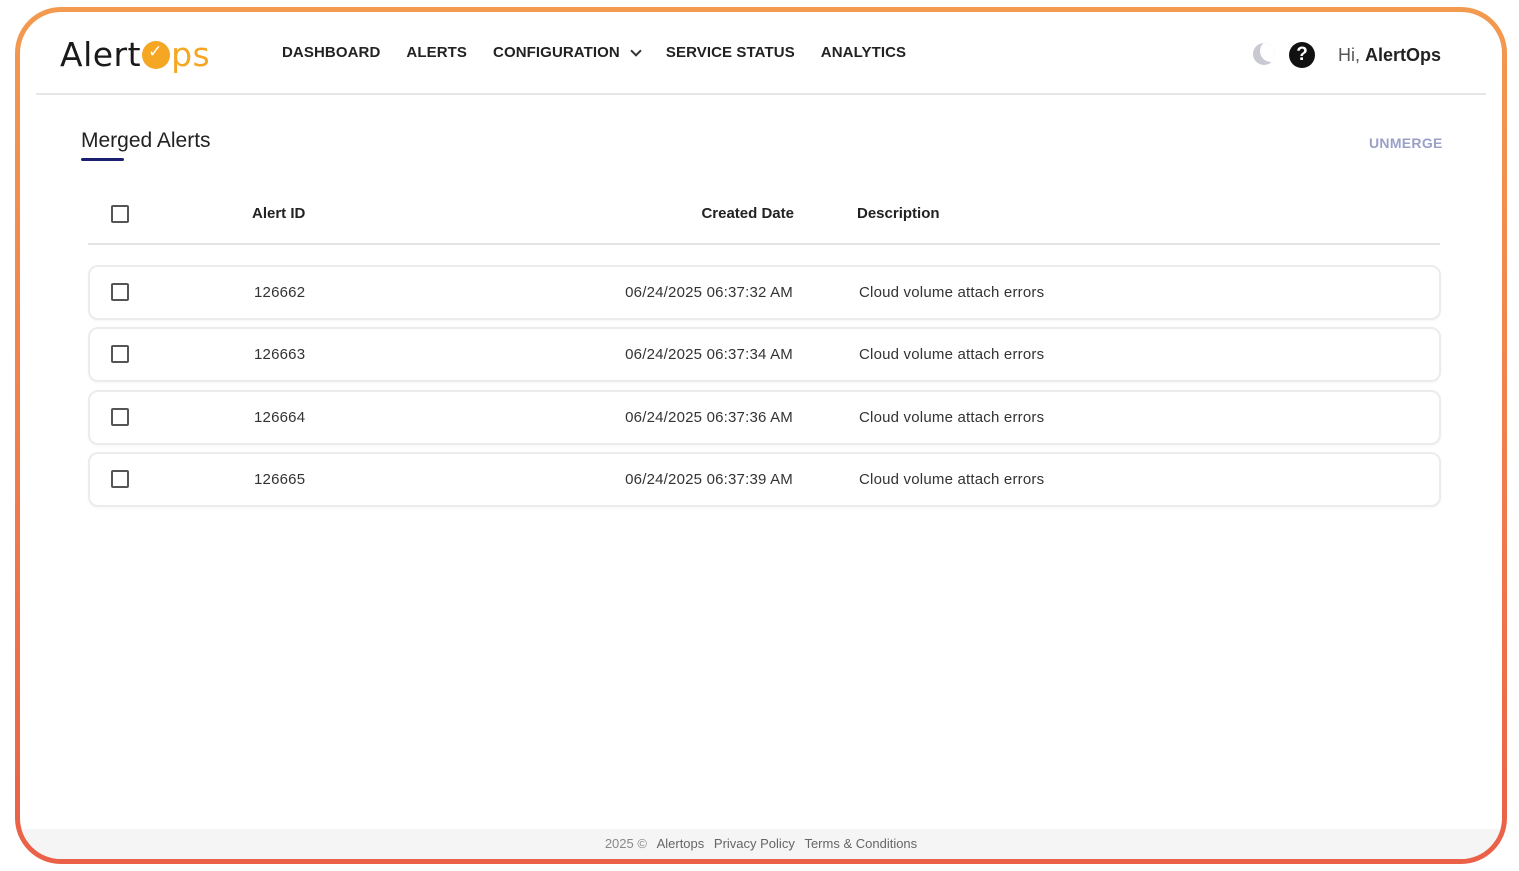 The image size is (1519, 871). Describe the element at coordinates (709, 292) in the screenshot. I see `created-date-cell: 06/24/2025 06:37:32 AM` at that location.